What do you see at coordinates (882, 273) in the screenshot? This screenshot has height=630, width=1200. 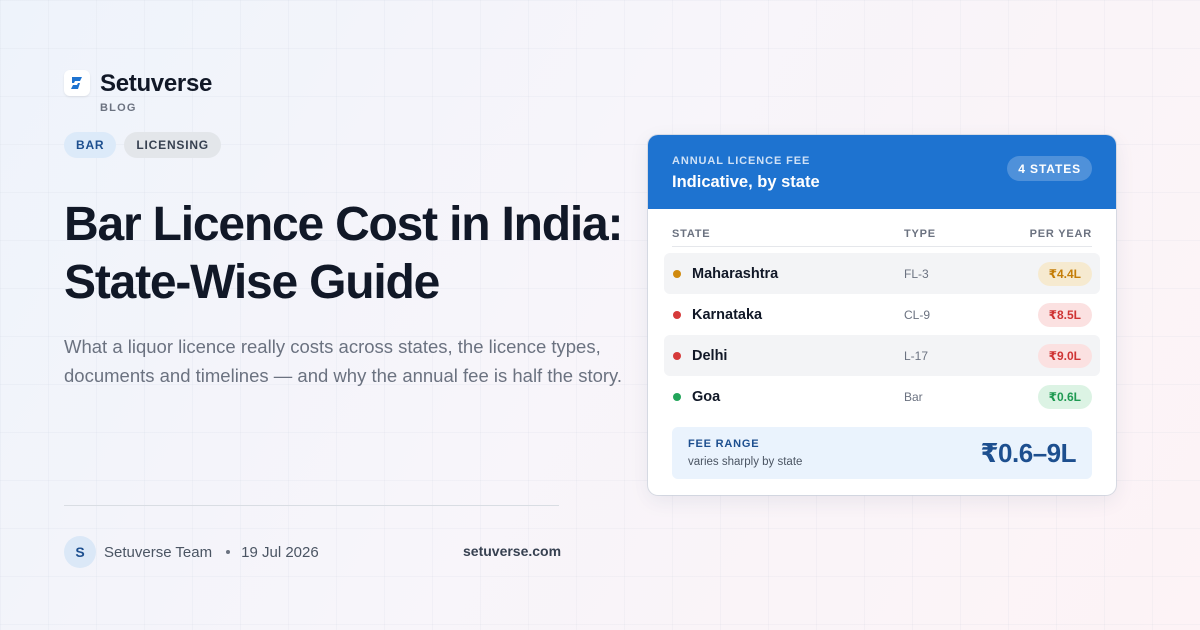 I see `table-row: Maharashtra FL-3 ₹4.4L` at bounding box center [882, 273].